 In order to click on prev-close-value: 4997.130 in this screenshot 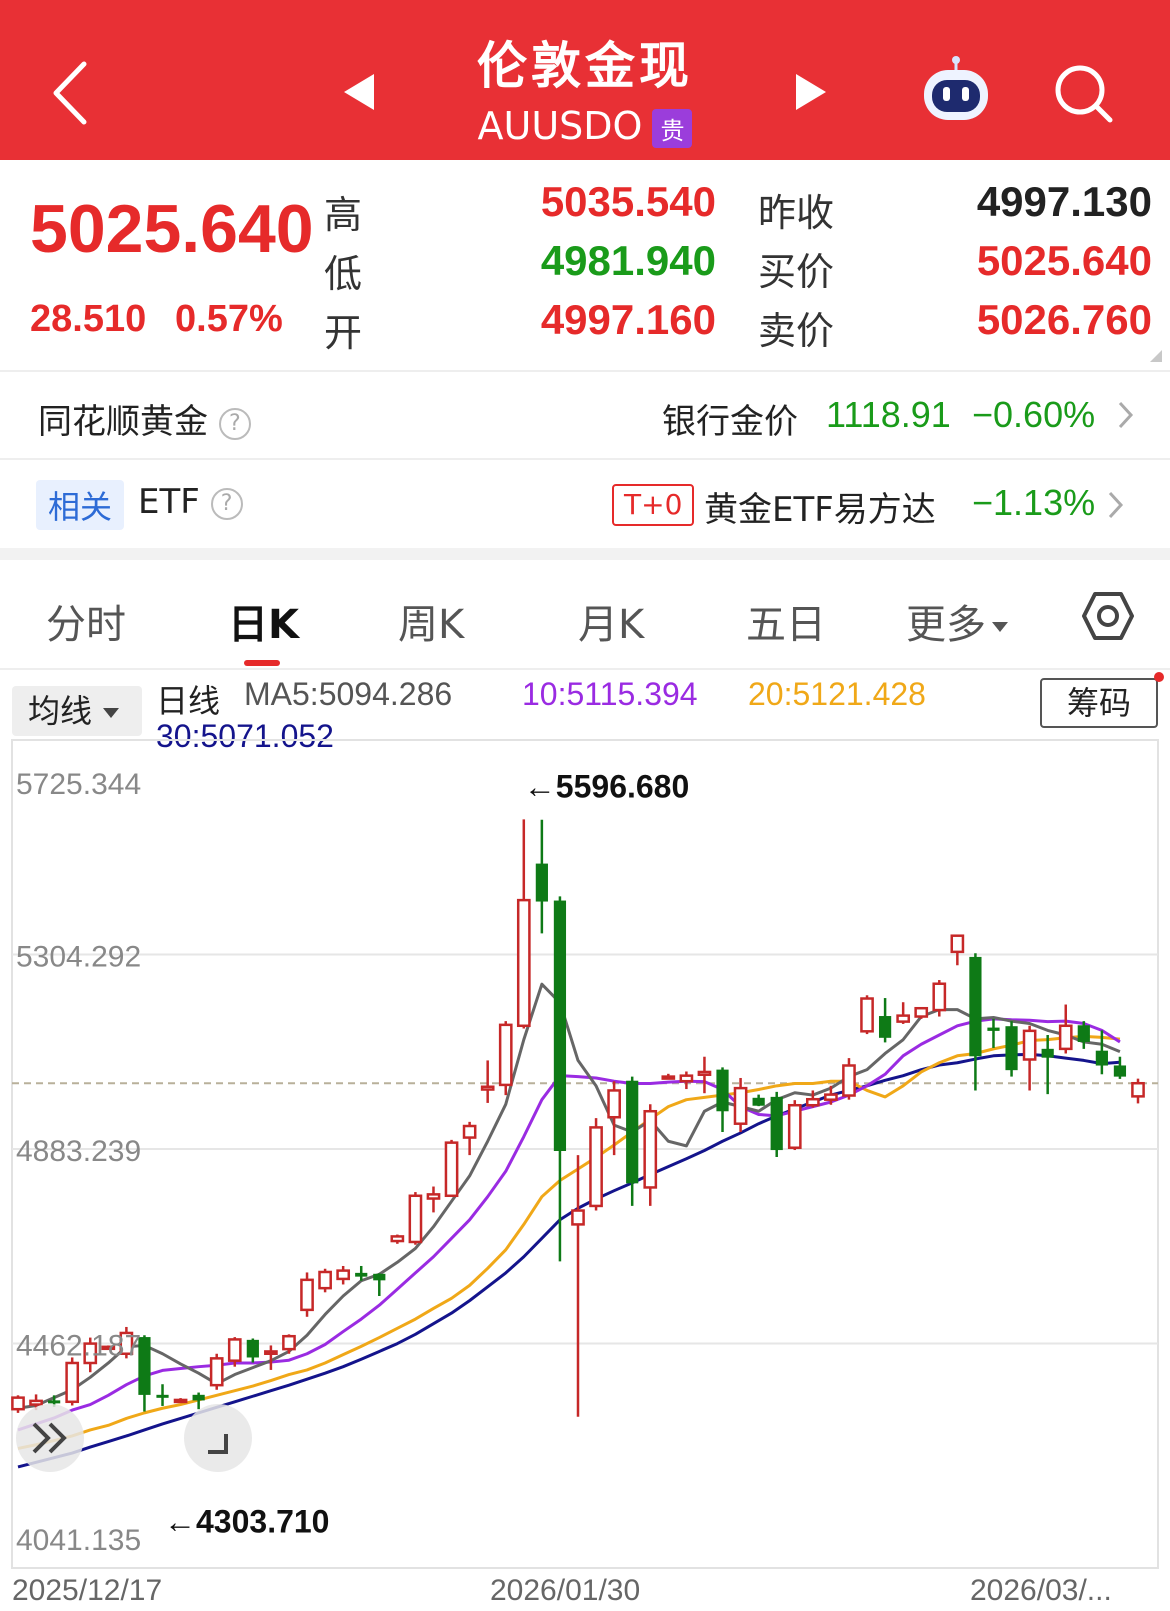, I will do `click(1064, 201)`.